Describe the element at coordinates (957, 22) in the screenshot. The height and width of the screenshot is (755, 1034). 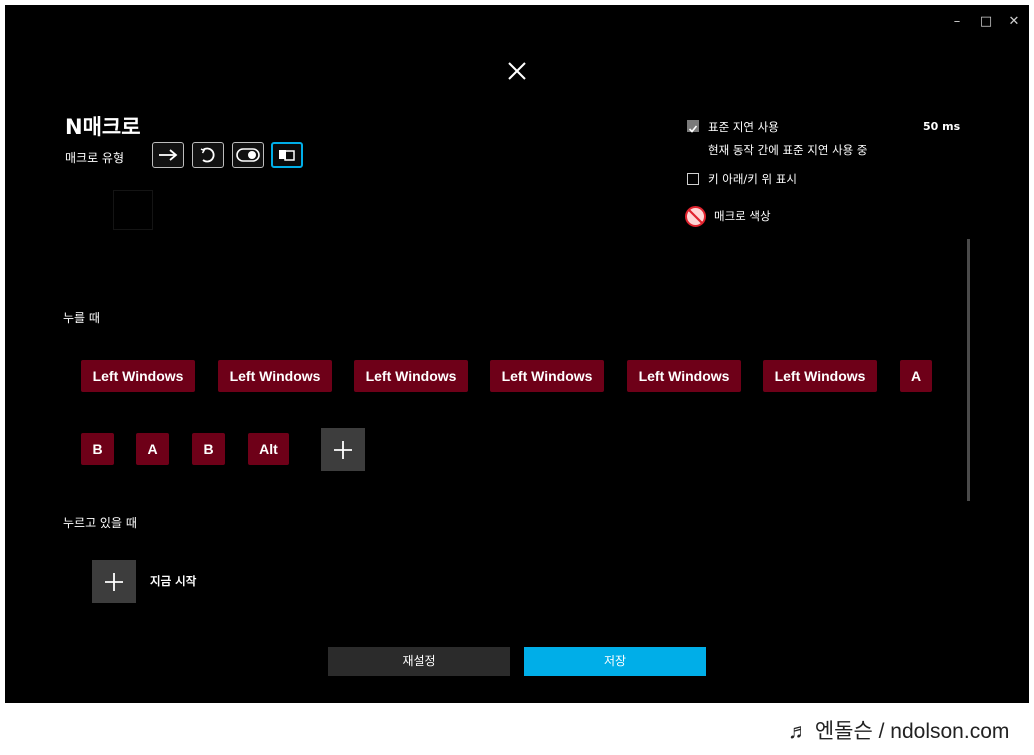
I see `minimize-button: –` at that location.